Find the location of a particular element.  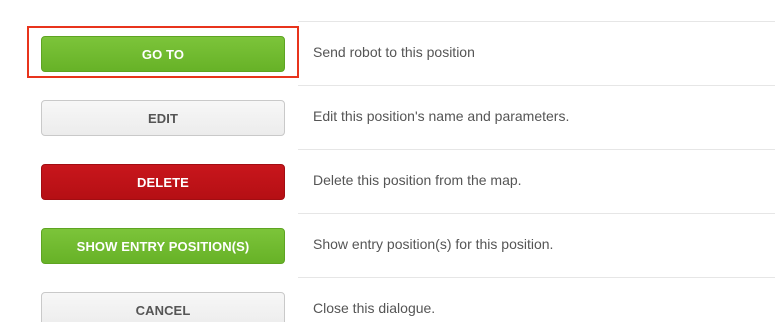

cancel-button-label: CANCEL is located at coordinates (163, 310).